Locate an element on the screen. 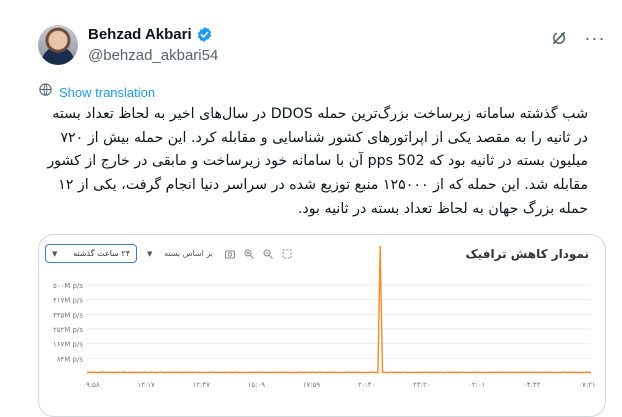 Image resolution: width=622 pixels, height=417 pixels. x-tick-label: ۲۳:۲۰ is located at coordinates (421, 385).